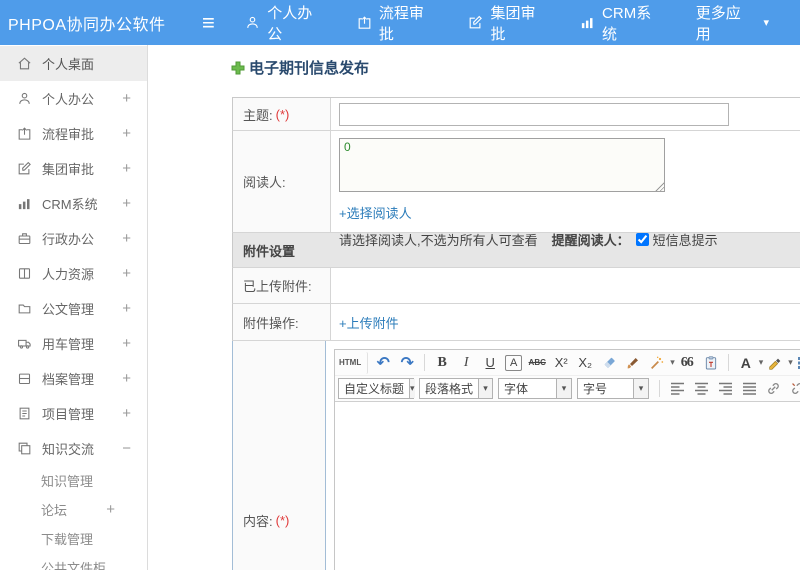  Describe the element at coordinates (269, 251) in the screenshot. I see `section-title: 附件设置` at that location.